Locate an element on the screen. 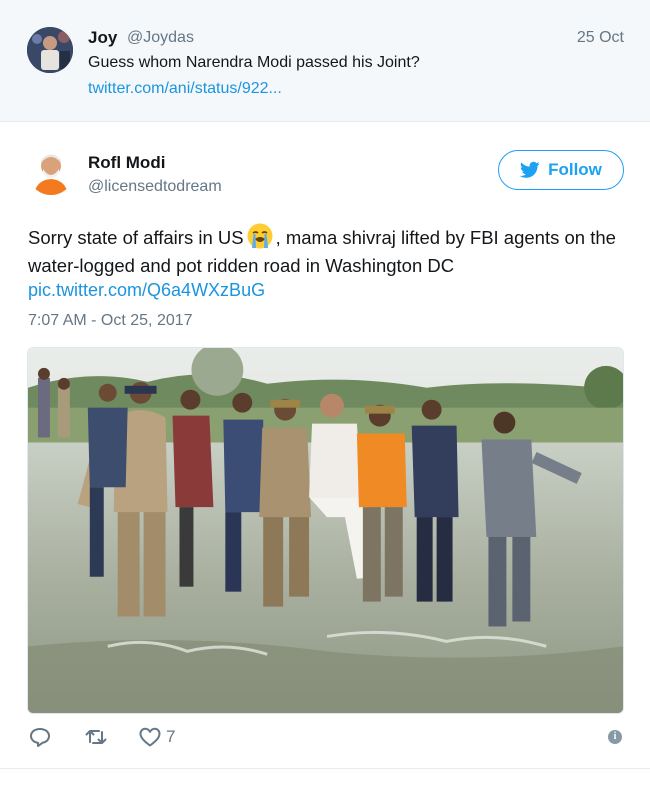  loudly-crying-face-icon is located at coordinates (260, 236).